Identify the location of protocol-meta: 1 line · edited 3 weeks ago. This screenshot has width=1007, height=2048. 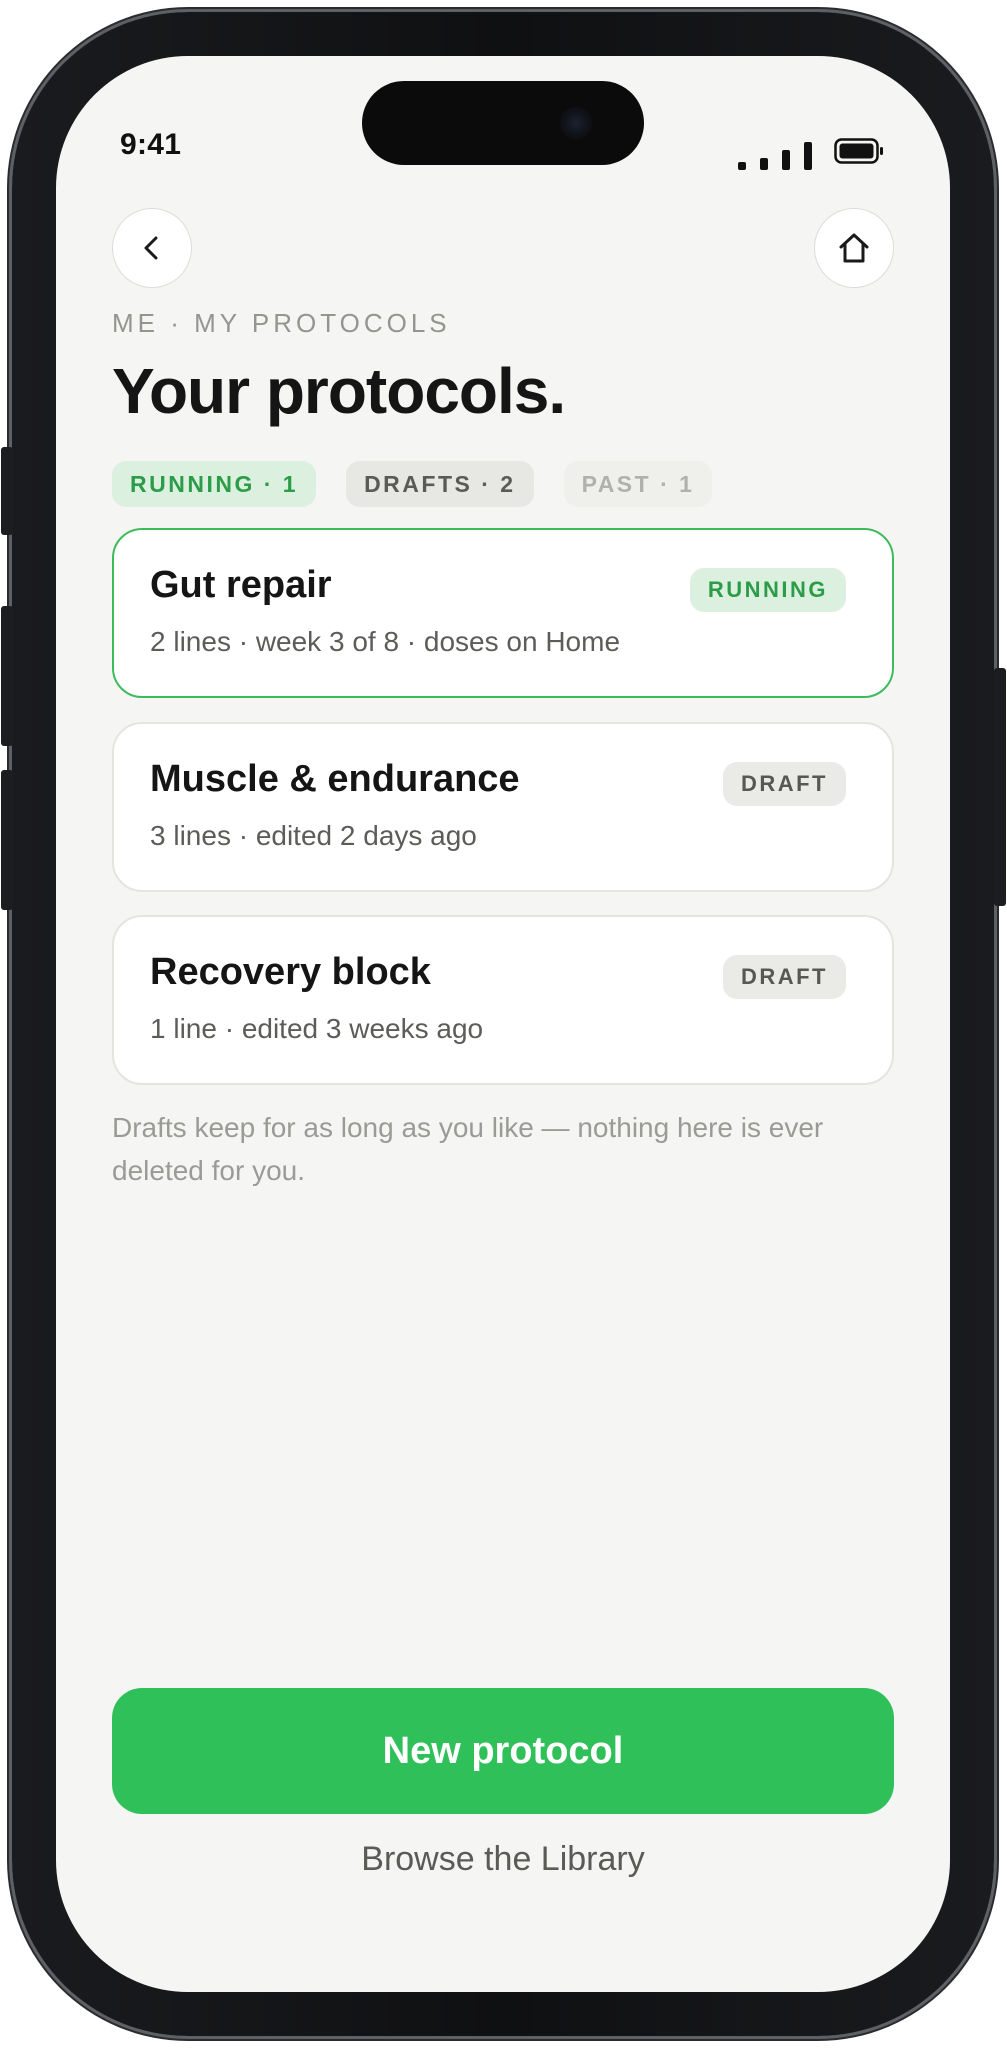
(317, 1028).